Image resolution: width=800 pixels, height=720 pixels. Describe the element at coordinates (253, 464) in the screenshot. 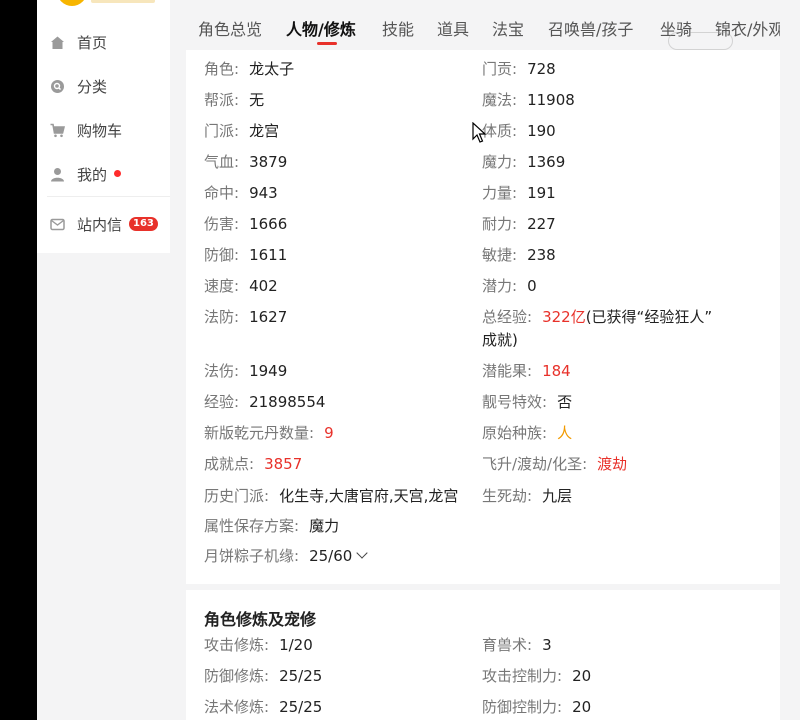

I see `attr-achievement-points: 成就点: 3857` at that location.